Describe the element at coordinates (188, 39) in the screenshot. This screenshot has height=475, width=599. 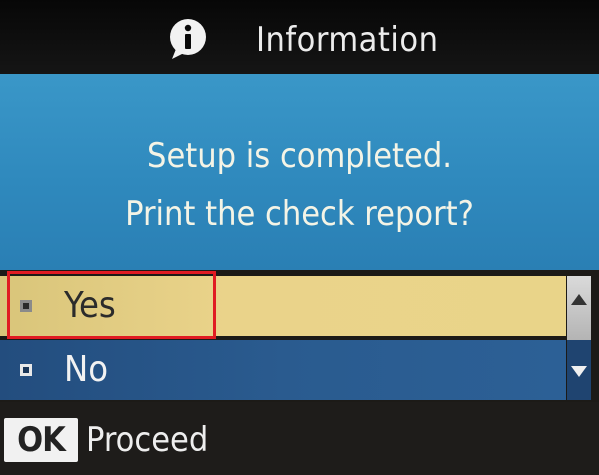
I see `info-icon` at that location.